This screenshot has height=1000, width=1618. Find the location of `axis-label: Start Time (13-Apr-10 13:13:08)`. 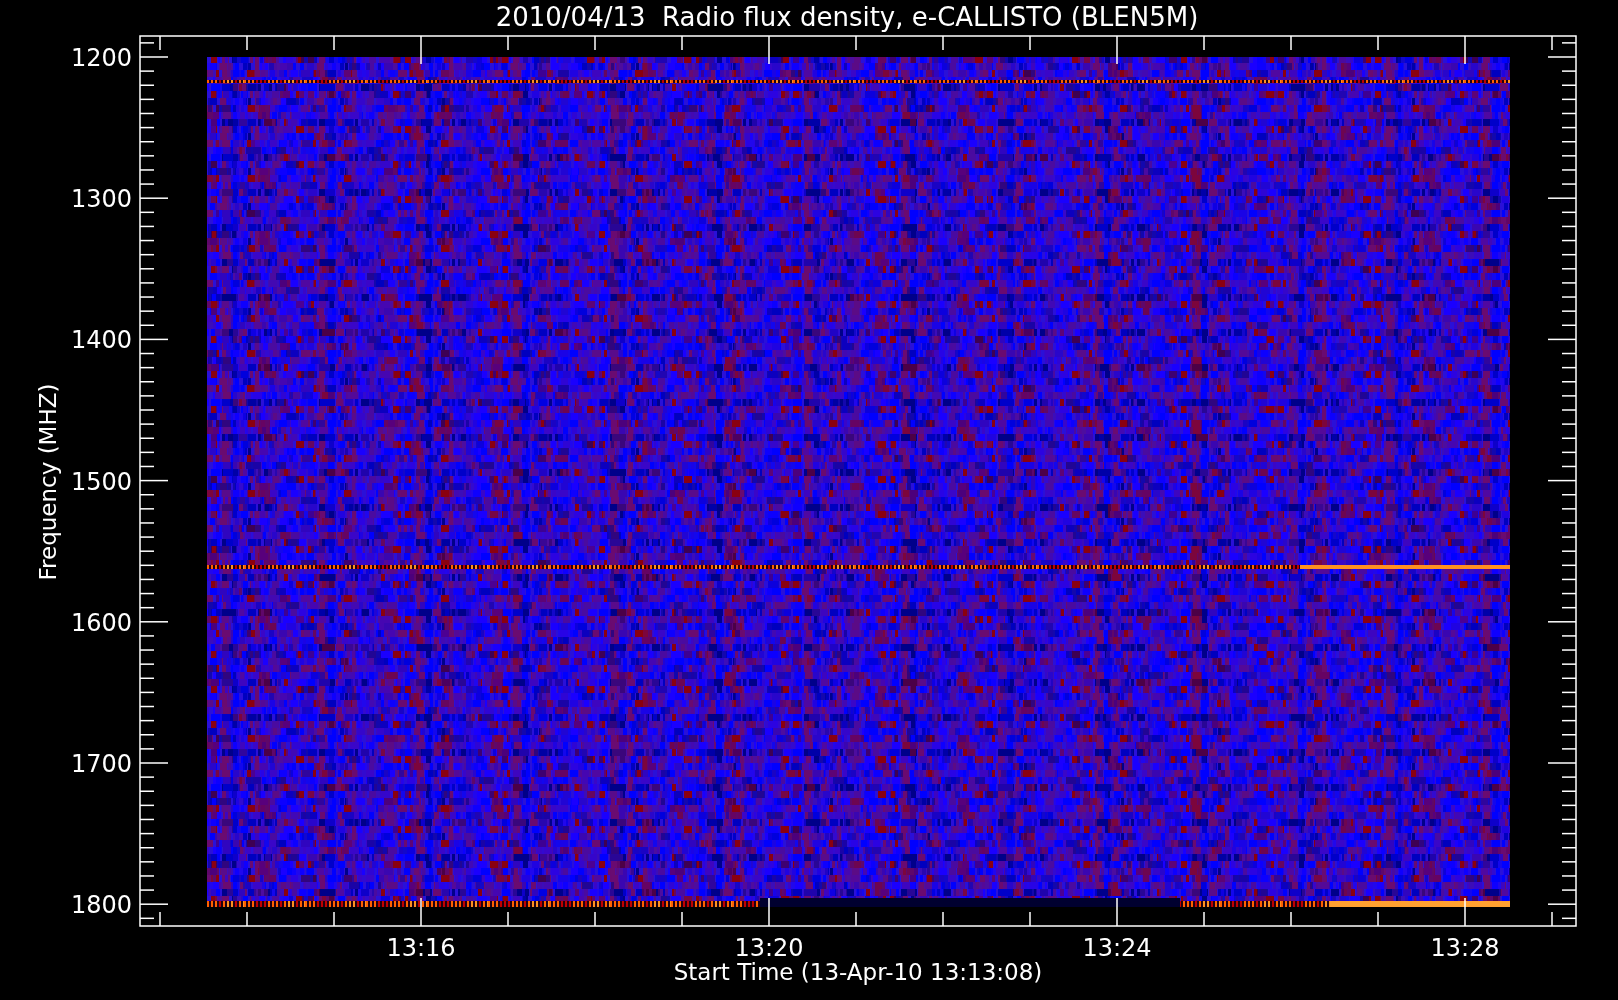

axis-label: Start Time (13-Apr-10 13:13:08) is located at coordinates (858, 972).